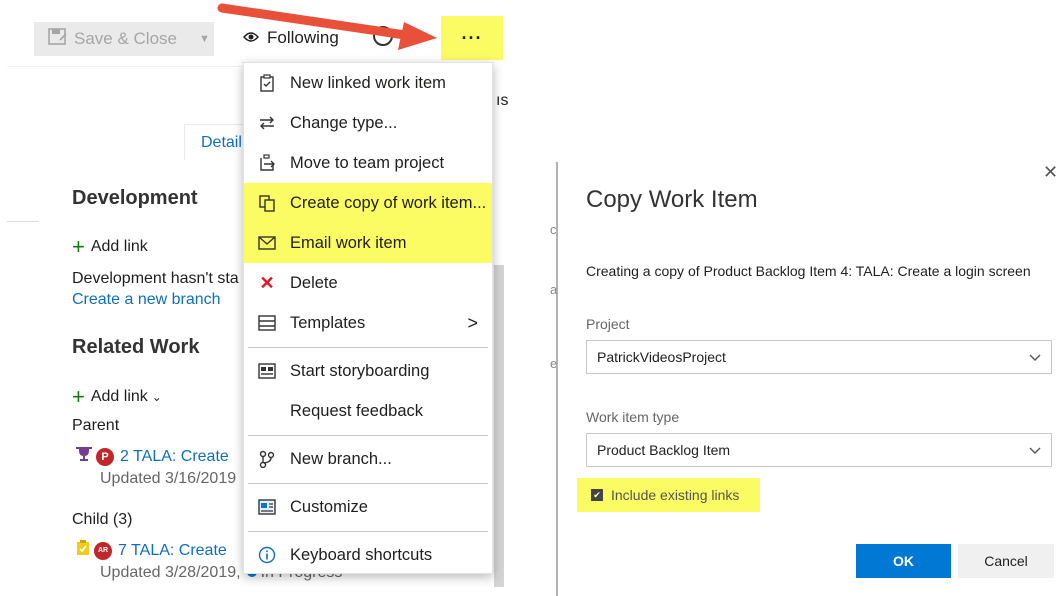 This screenshot has width=1062, height=596. I want to click on development-title: Development, so click(135, 198).